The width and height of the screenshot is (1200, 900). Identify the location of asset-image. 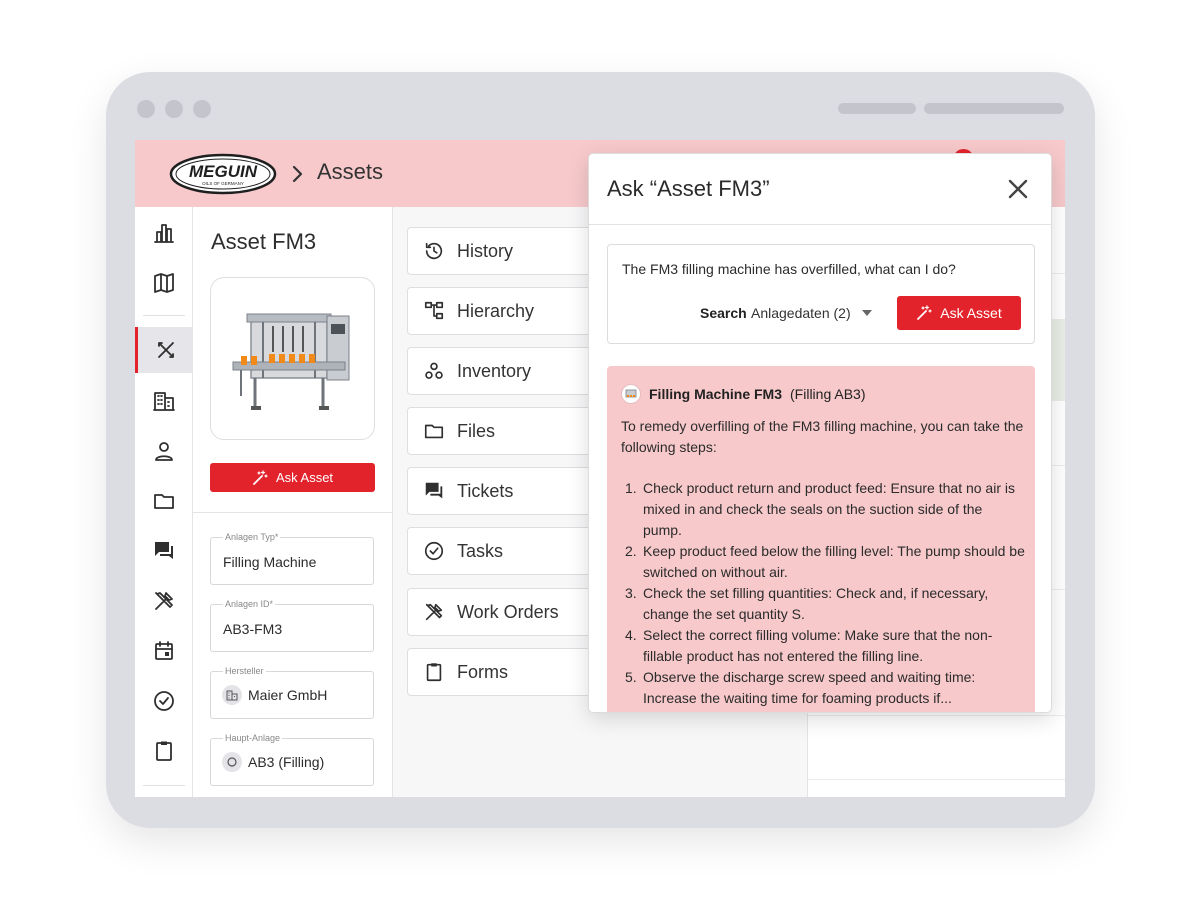
(292, 358).